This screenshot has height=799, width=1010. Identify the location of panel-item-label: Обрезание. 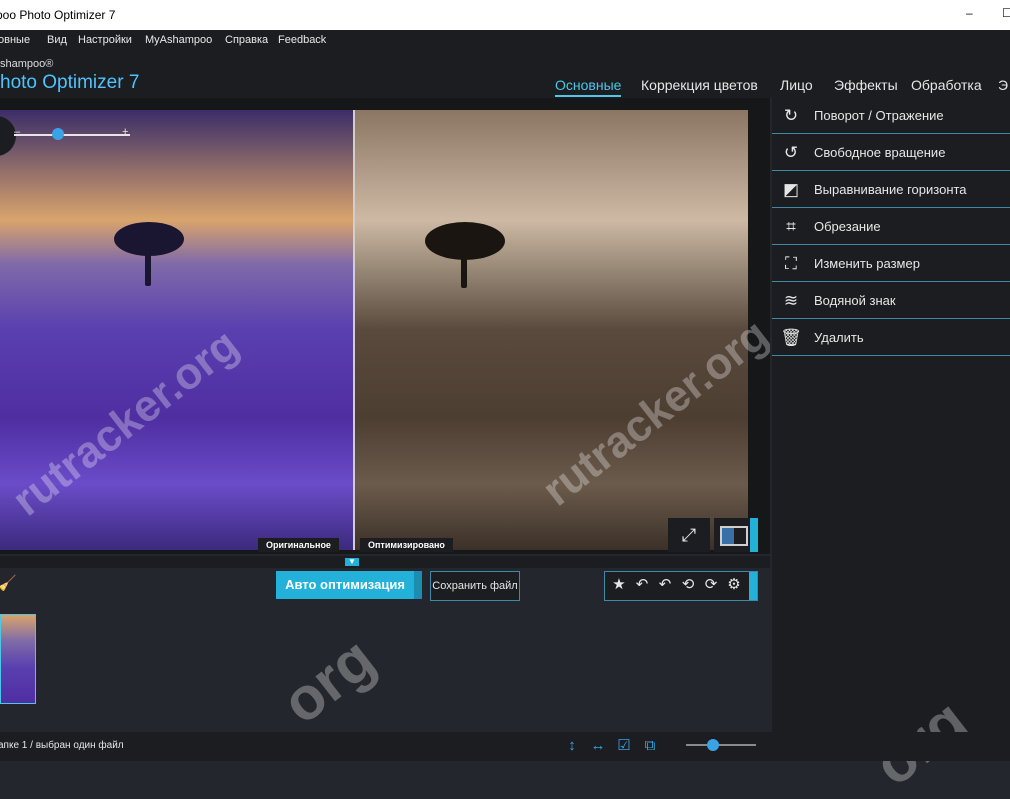
(847, 226).